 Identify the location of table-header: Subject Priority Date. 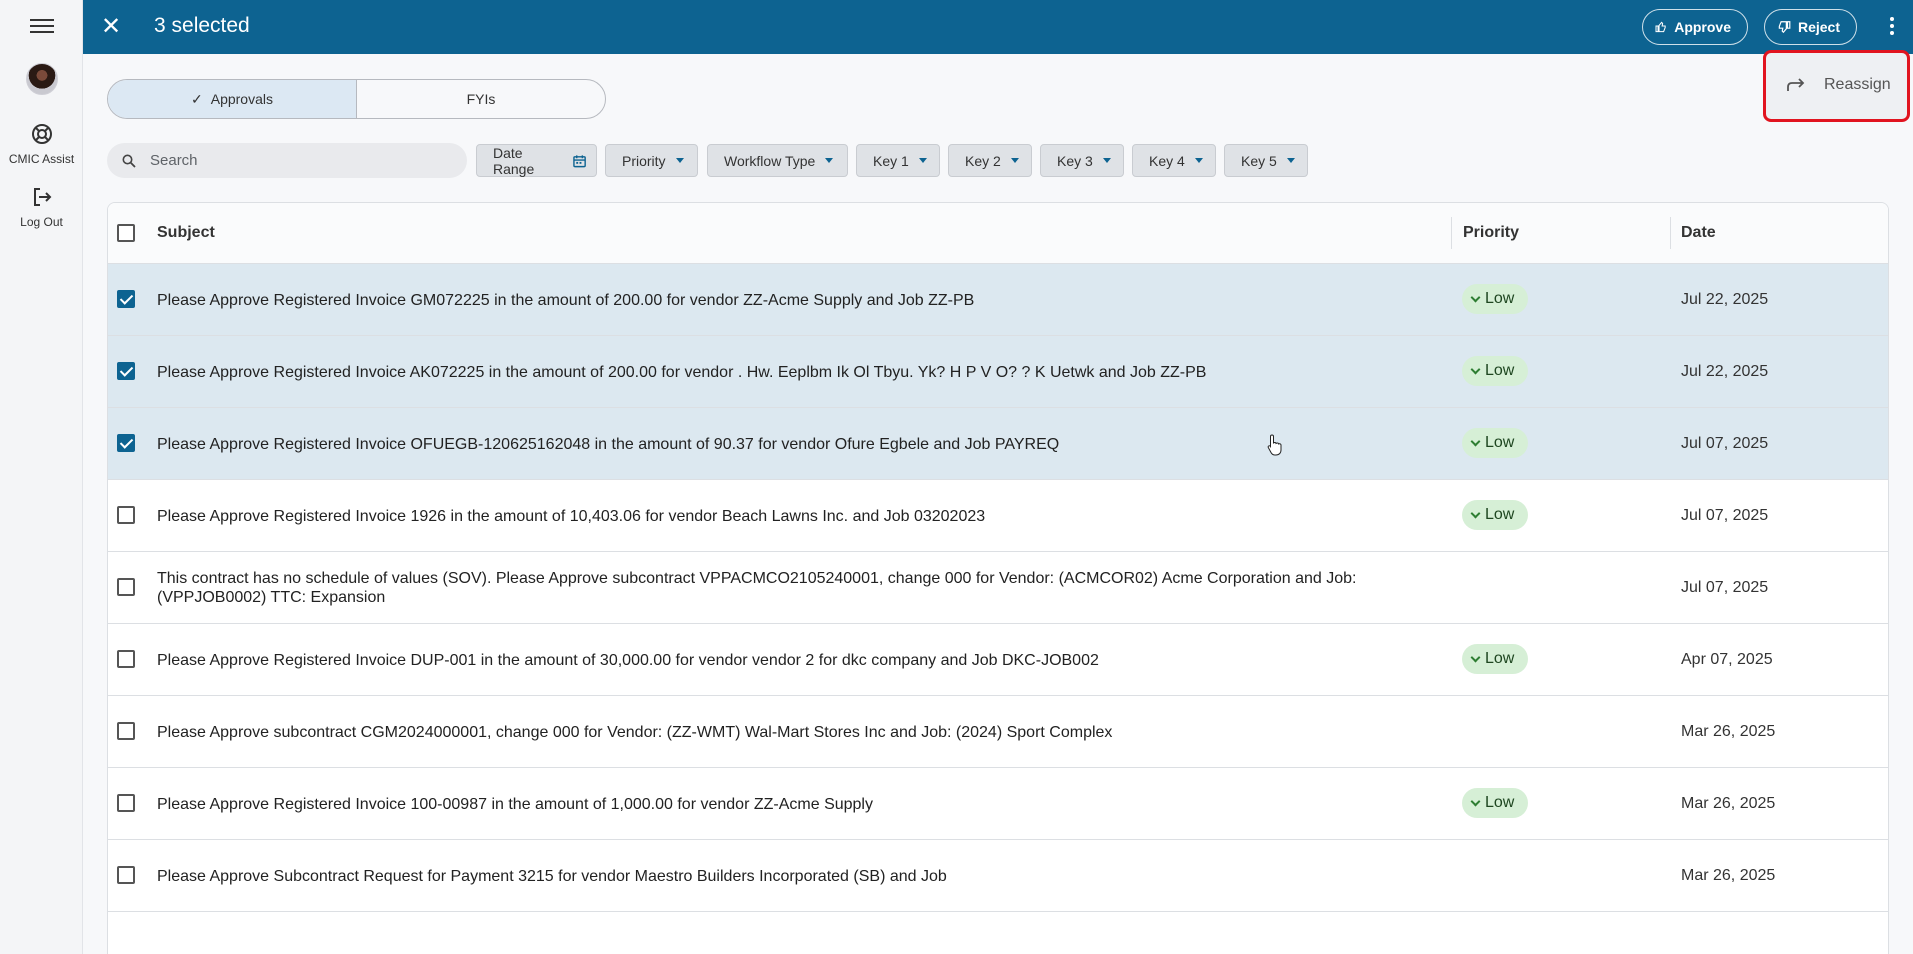
(998, 233).